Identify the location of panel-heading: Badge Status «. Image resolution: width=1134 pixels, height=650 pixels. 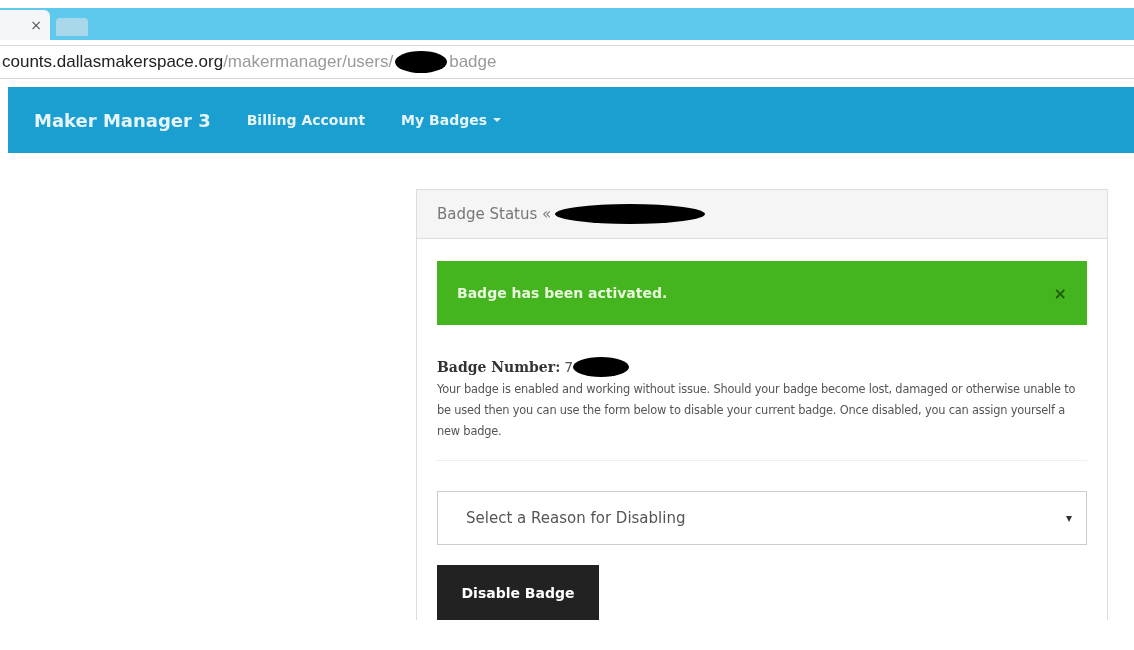
(494, 214).